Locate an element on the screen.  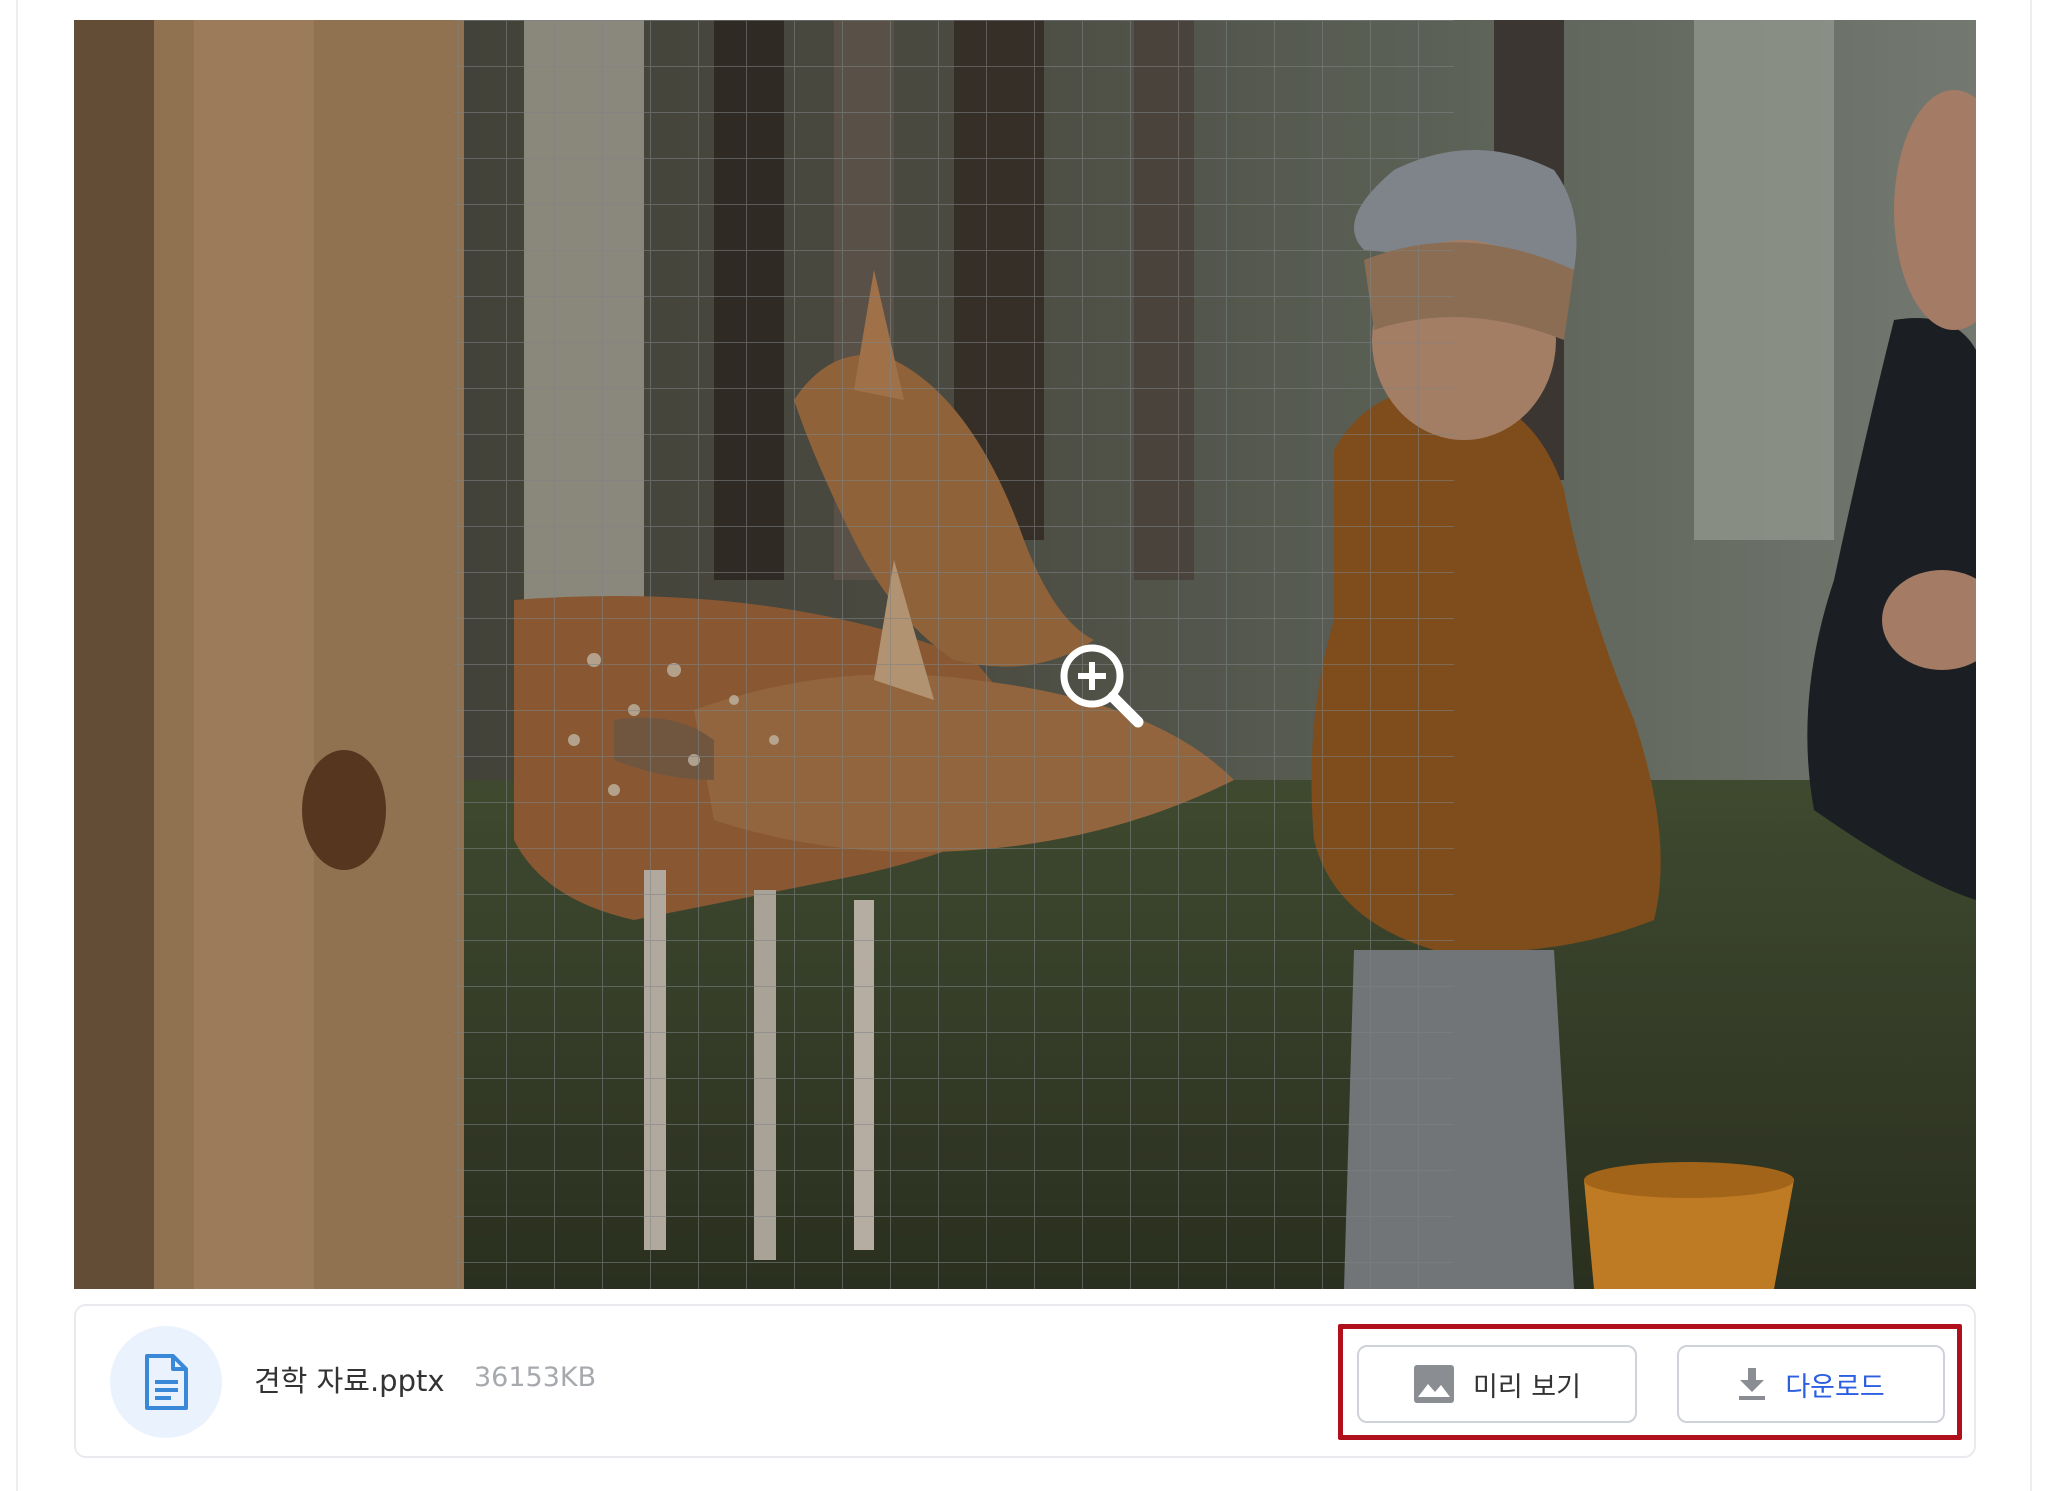
left-divider is located at coordinates (17, 745).